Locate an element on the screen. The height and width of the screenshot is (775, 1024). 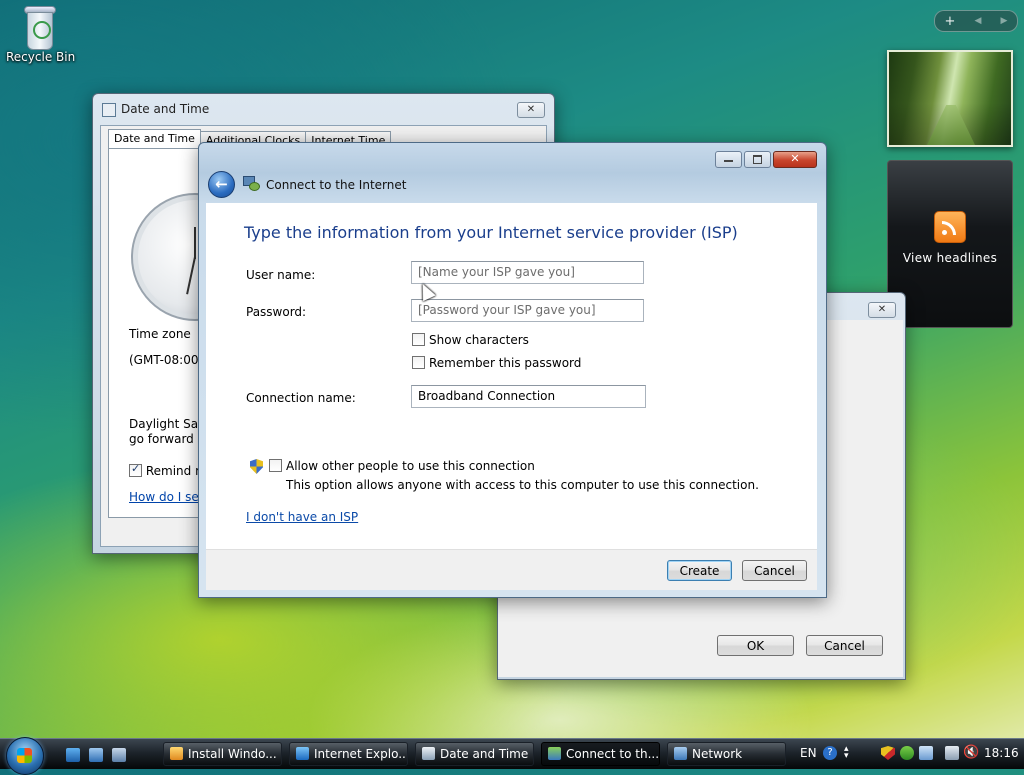
connection-name-input: Broadband Connection is located at coordinates (528, 396).